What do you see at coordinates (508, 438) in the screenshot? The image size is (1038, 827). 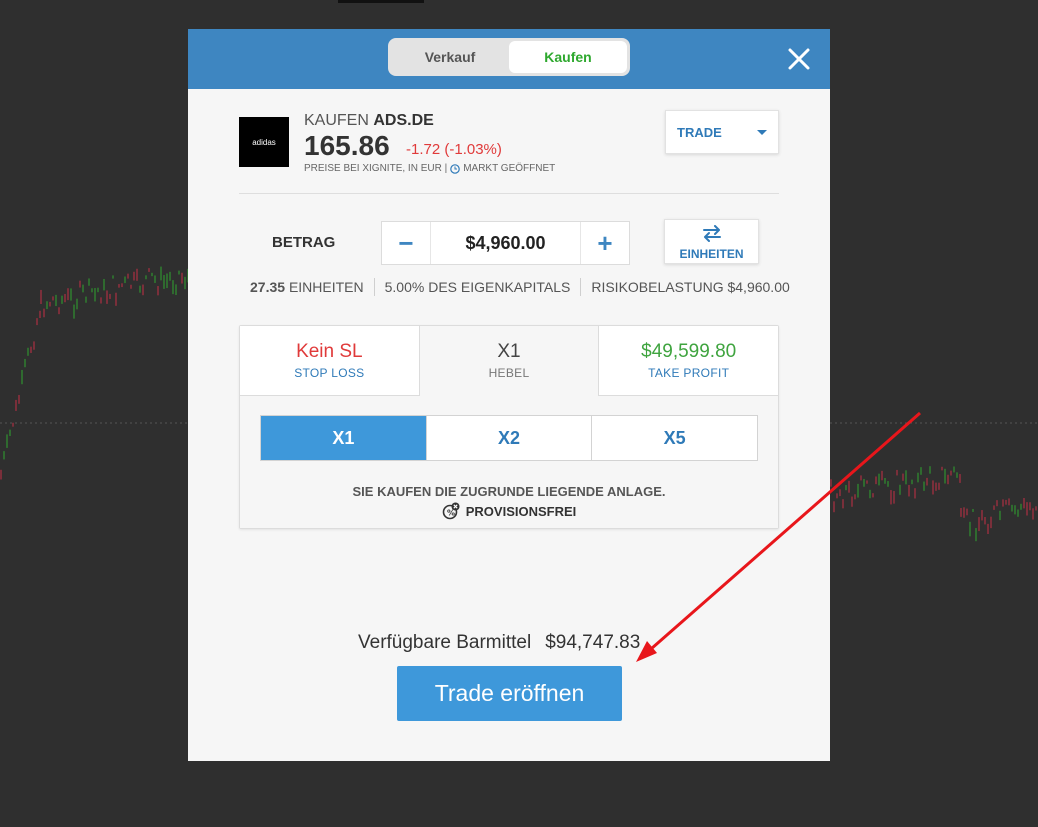 I see `leverage-option-x2: X2` at bounding box center [508, 438].